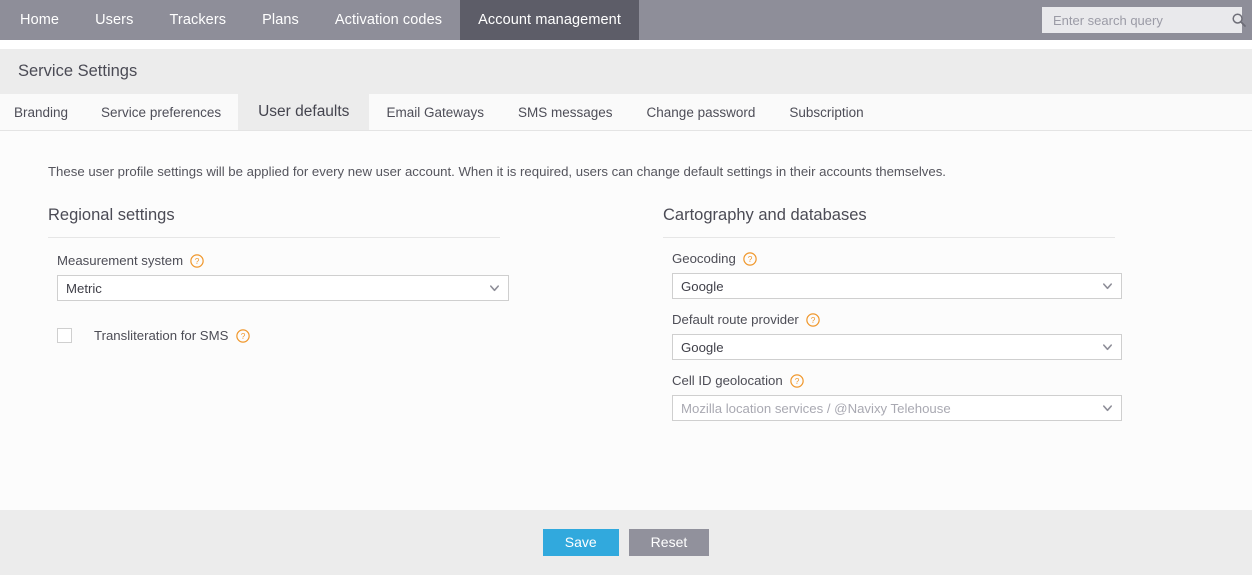 Image resolution: width=1252 pixels, height=575 pixels. I want to click on route-provider-select: Google, so click(897, 347).